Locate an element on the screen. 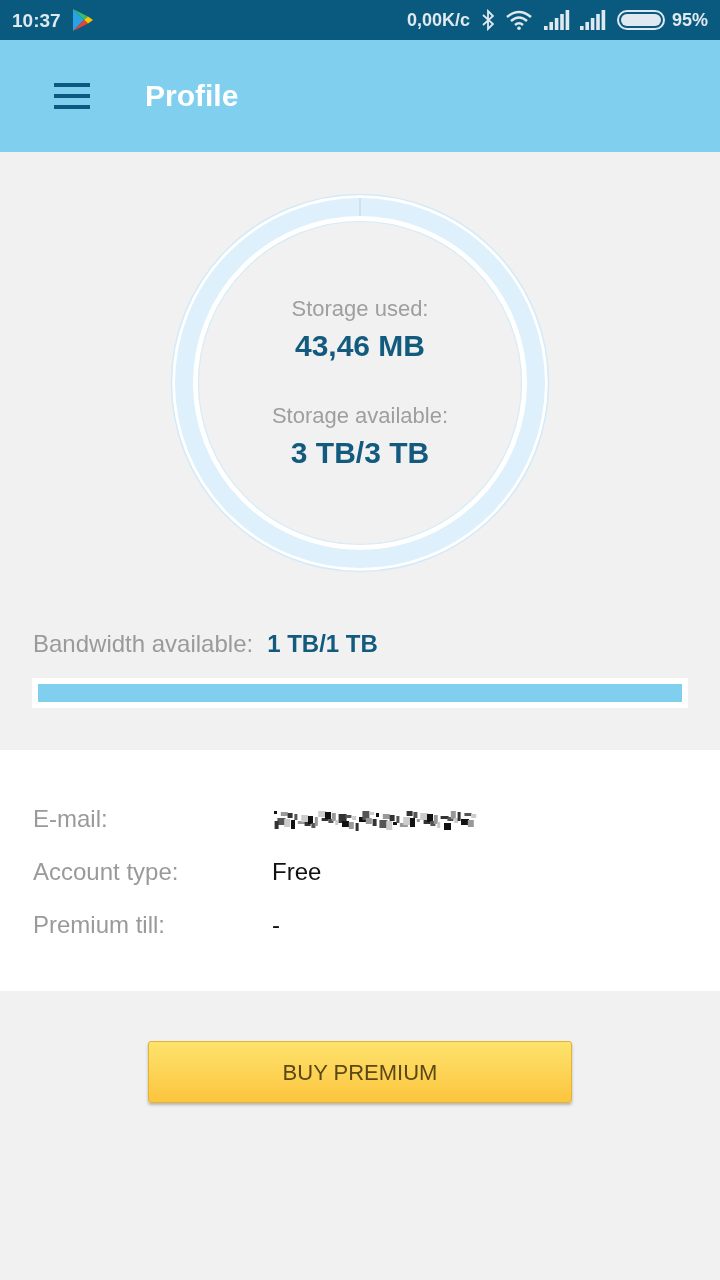  field-value: Free is located at coordinates (297, 872).